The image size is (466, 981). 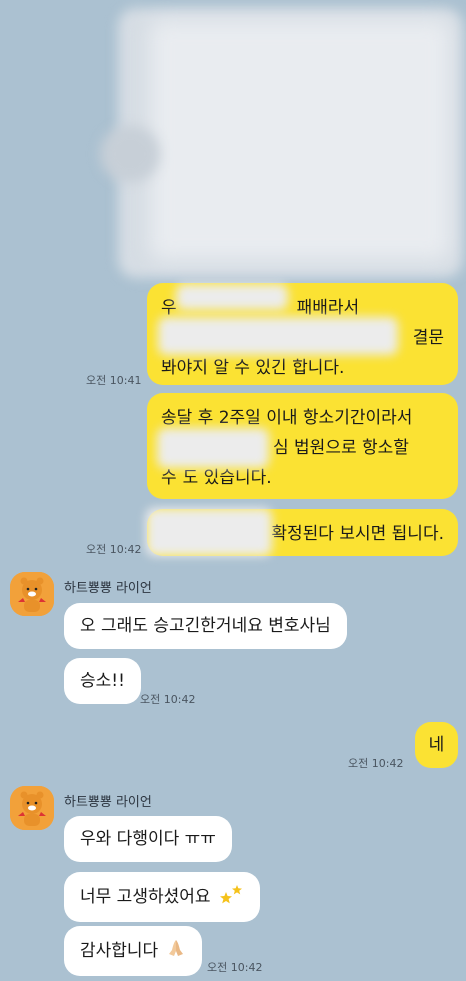 What do you see at coordinates (231, 897) in the screenshot?
I see `sparkle-stars-icon` at bounding box center [231, 897].